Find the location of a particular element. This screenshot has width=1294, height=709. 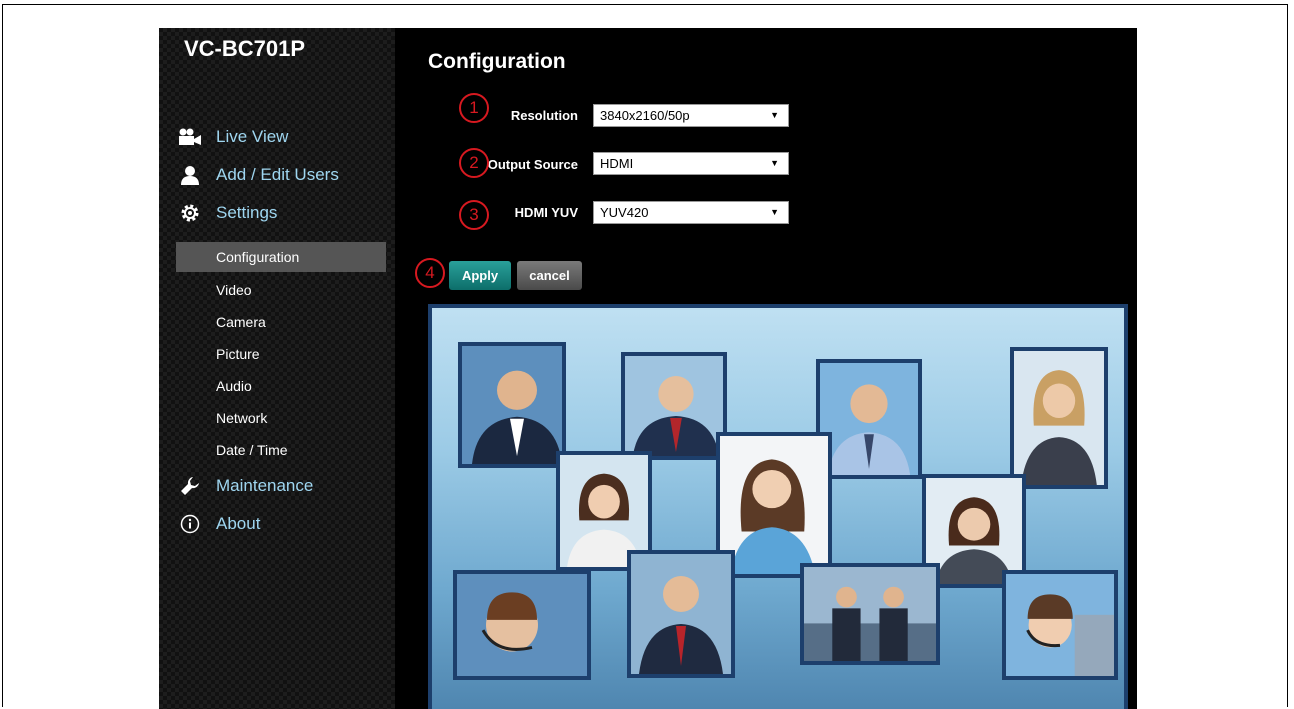

nav-live-view-label: Live View is located at coordinates (252, 136).